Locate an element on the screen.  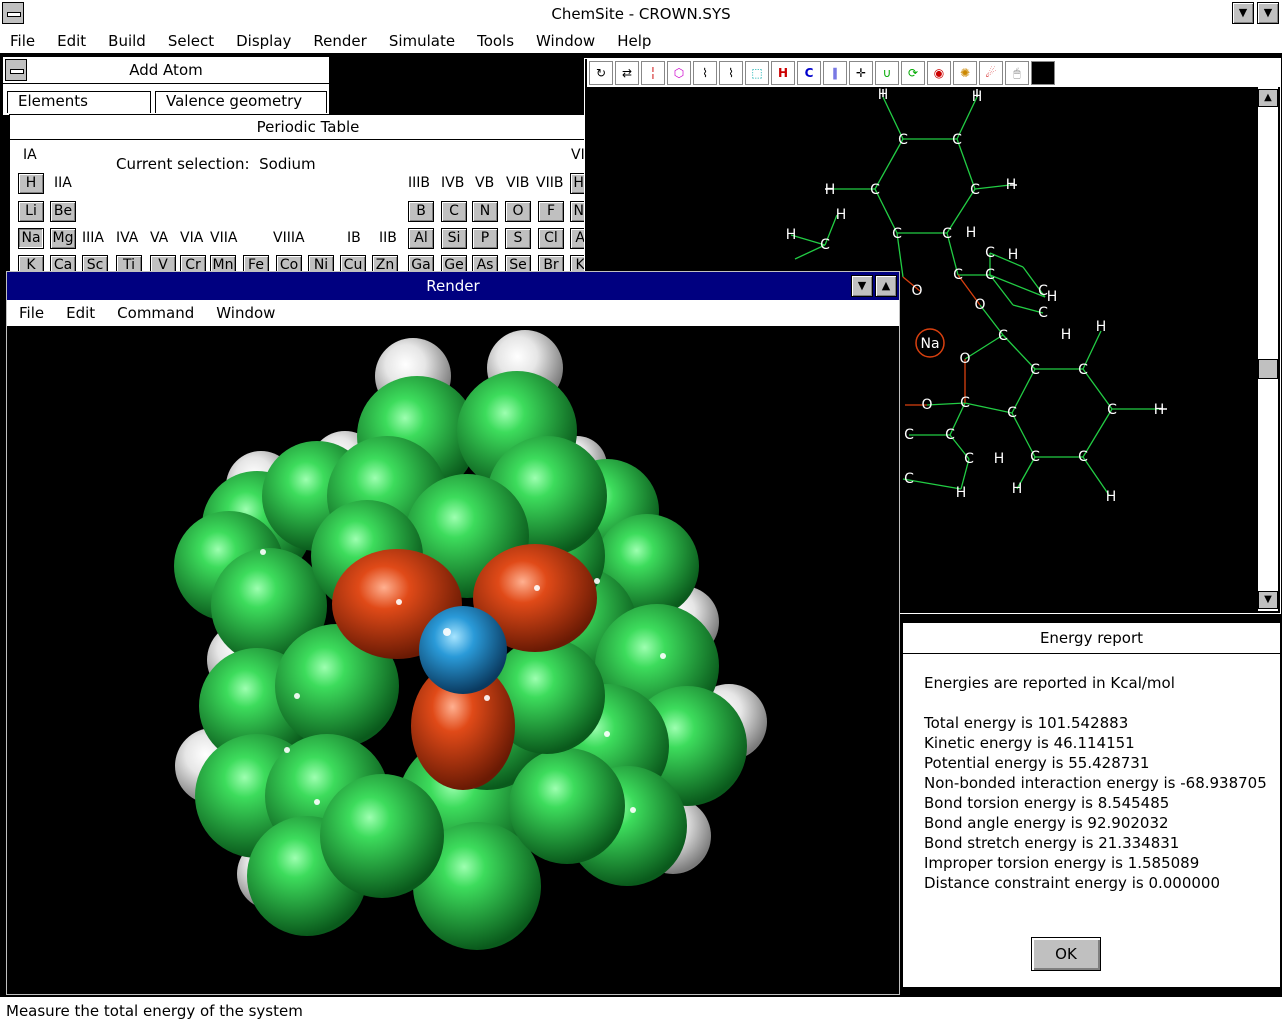
render-menu-command: Command is located at coordinates (155, 313).